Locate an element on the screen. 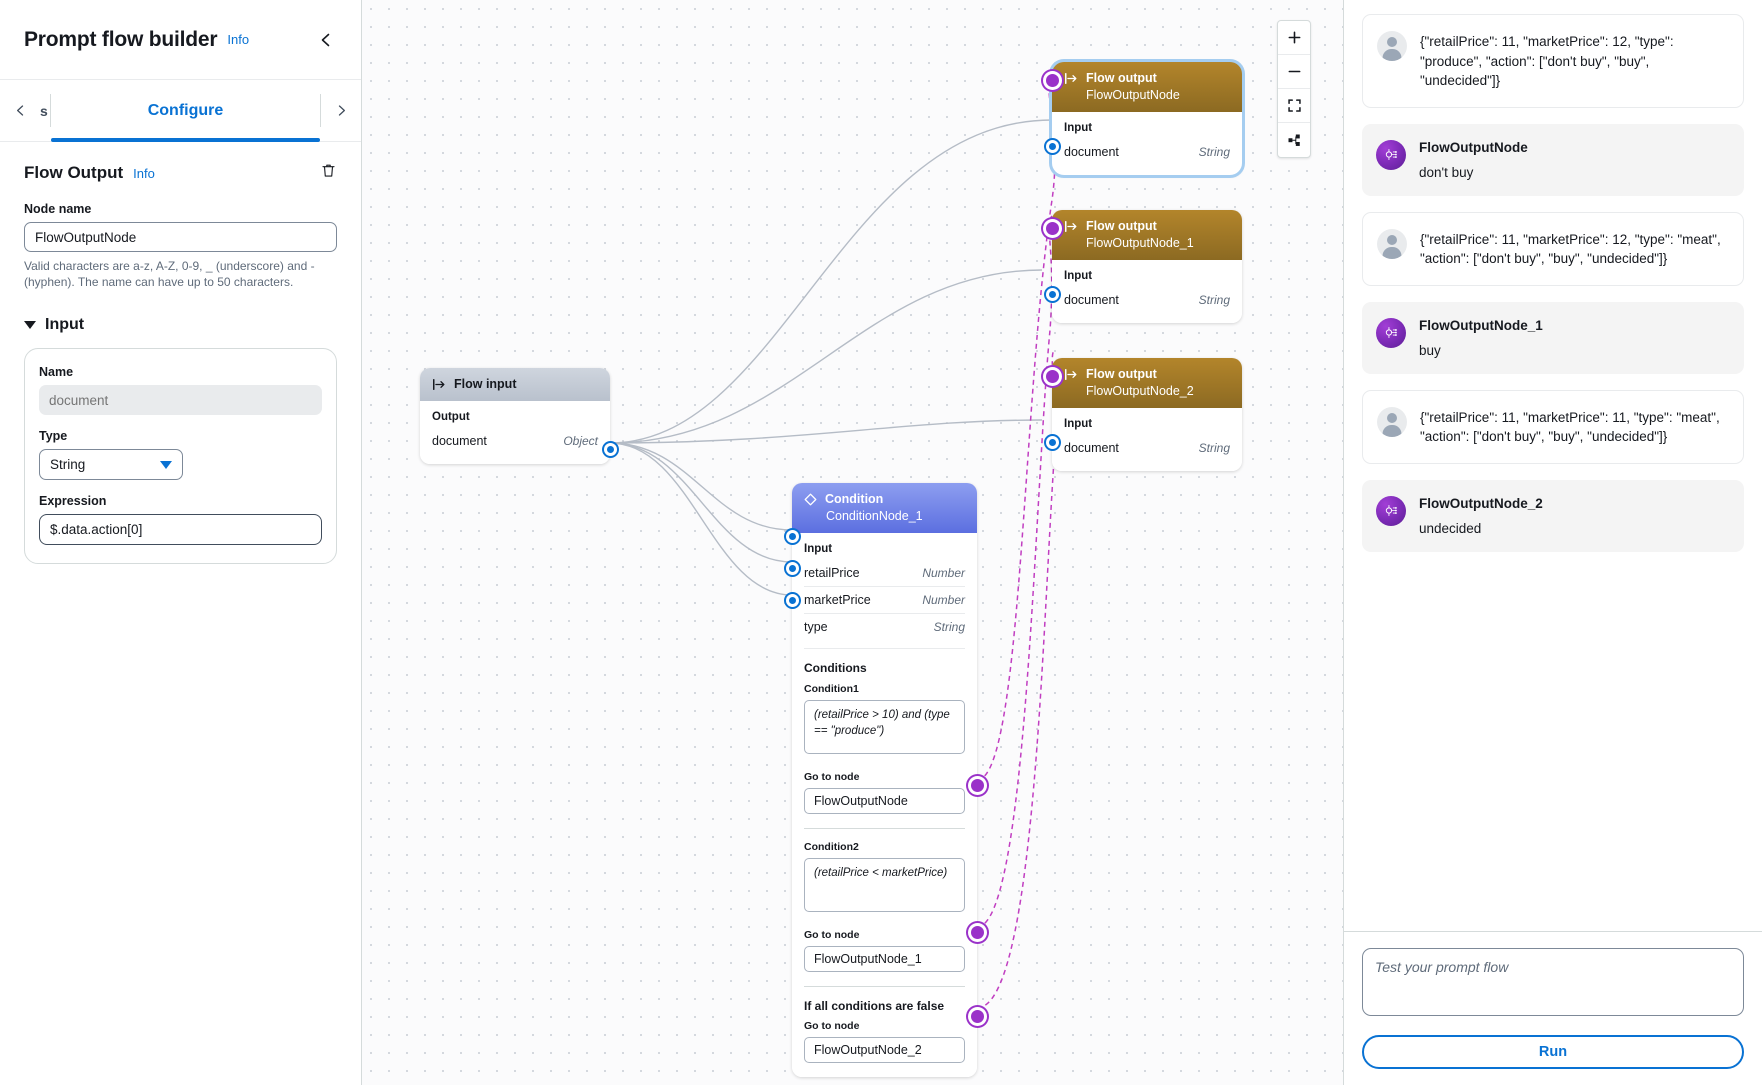 This screenshot has height=1085, width=1762. canvas-controls is located at coordinates (1294, 89).